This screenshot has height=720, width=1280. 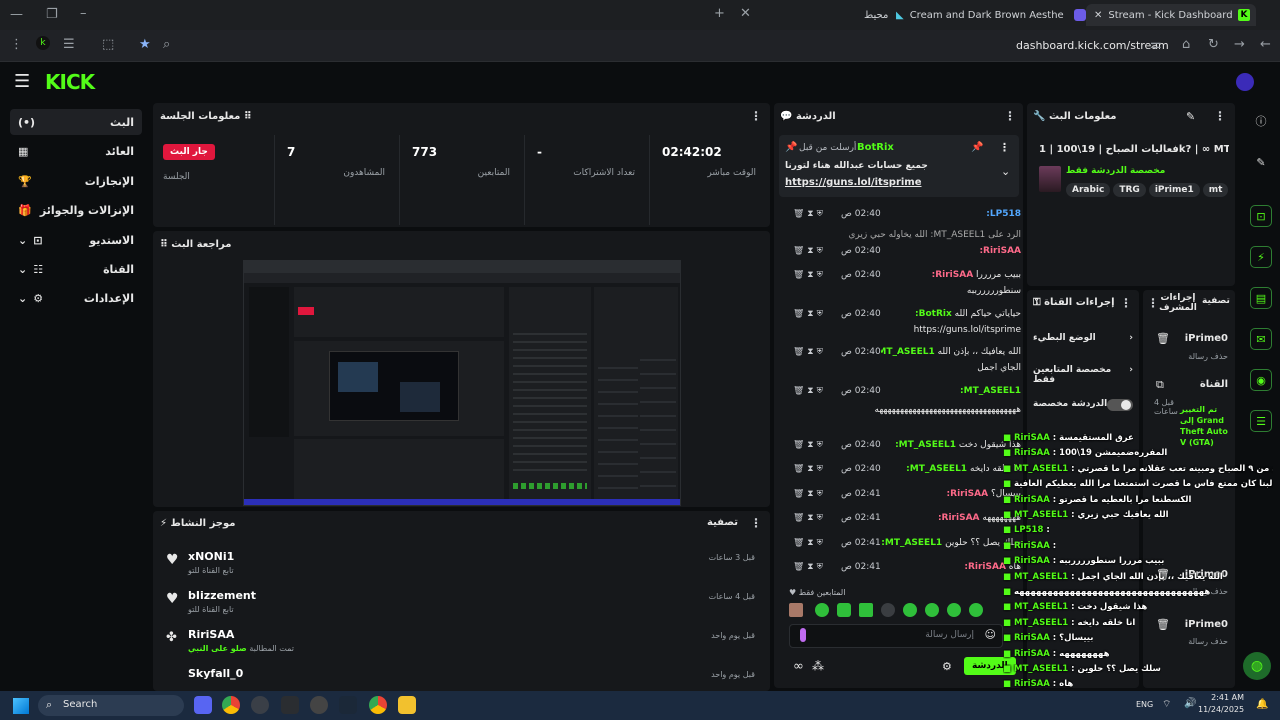 What do you see at coordinates (83, 13) in the screenshot?
I see `window-min-icon: –` at bounding box center [83, 13].